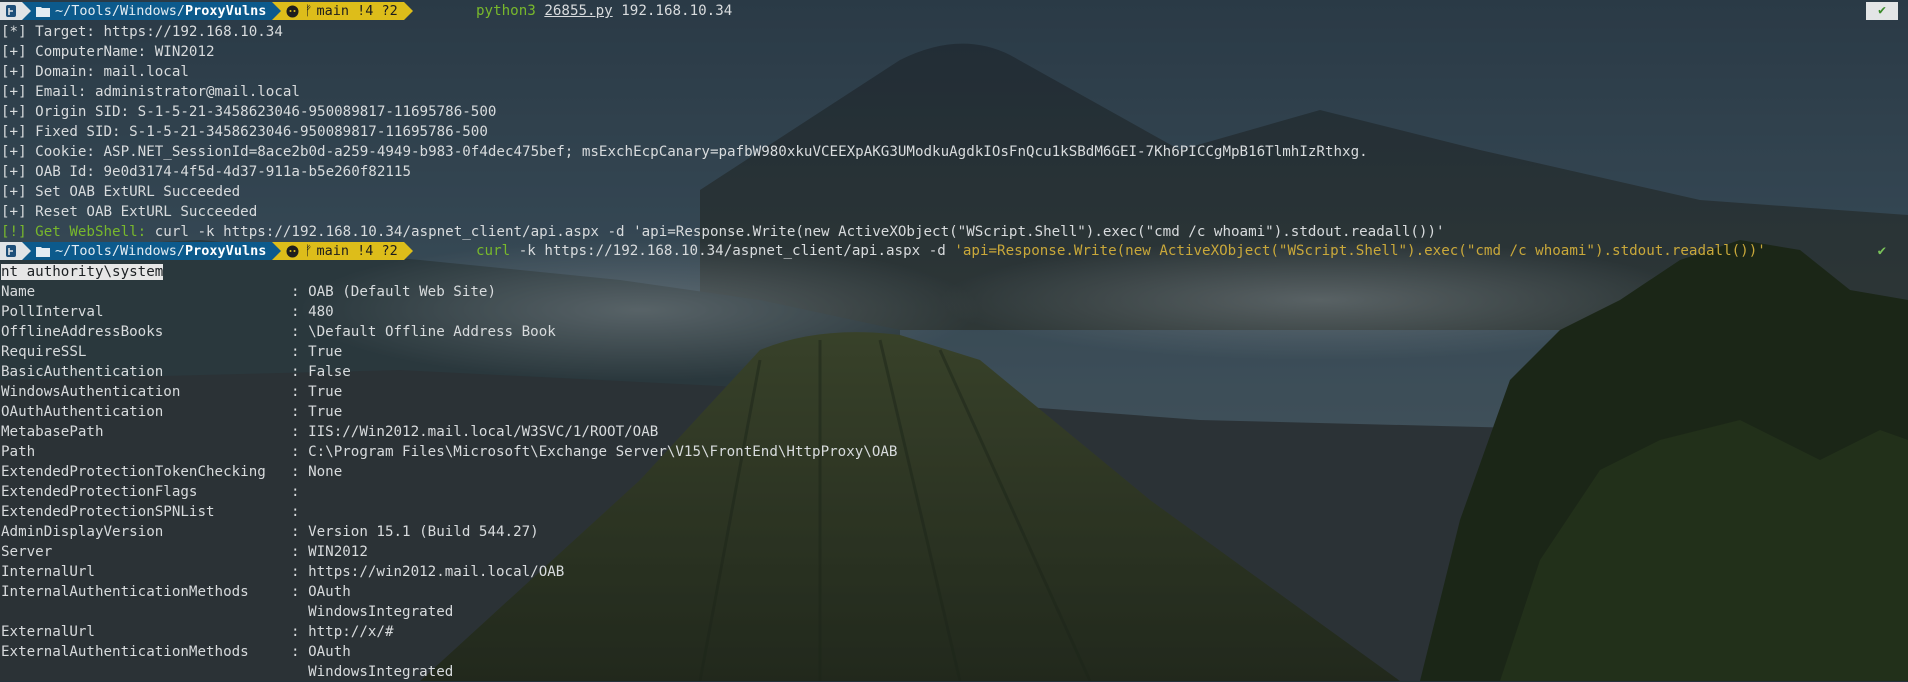 The width and height of the screenshot is (1908, 682). I want to click on git-branch-status: main !4 ?2, so click(357, 251).